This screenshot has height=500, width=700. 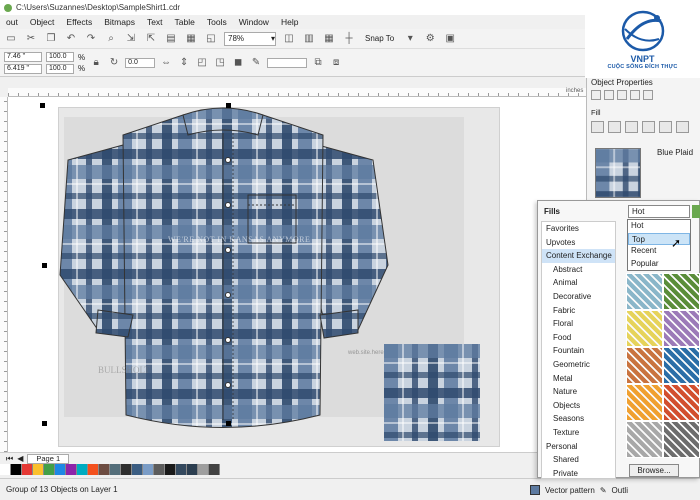 I want to click on mirror-horizontal-icon: ⇔, so click(x=166, y=63).